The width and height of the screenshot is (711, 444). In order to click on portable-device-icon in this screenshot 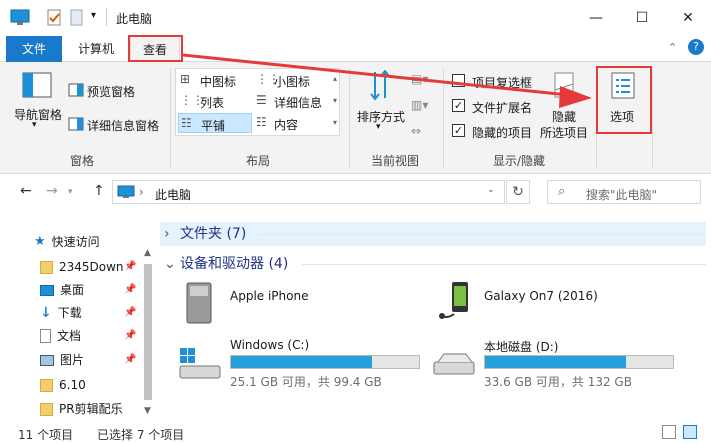, I will do `click(199, 303)`.